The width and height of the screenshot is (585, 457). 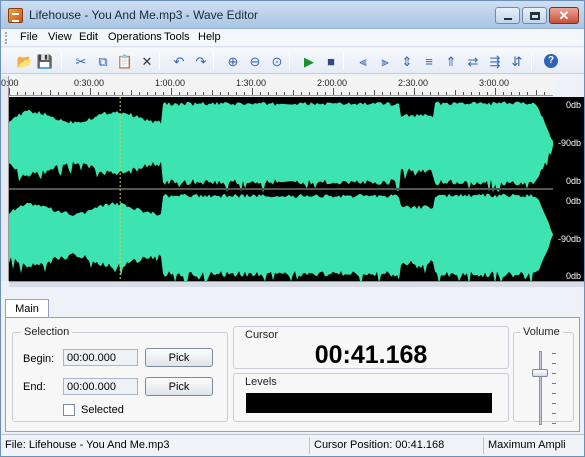 What do you see at coordinates (60, 37) in the screenshot?
I see `menu-view: View` at bounding box center [60, 37].